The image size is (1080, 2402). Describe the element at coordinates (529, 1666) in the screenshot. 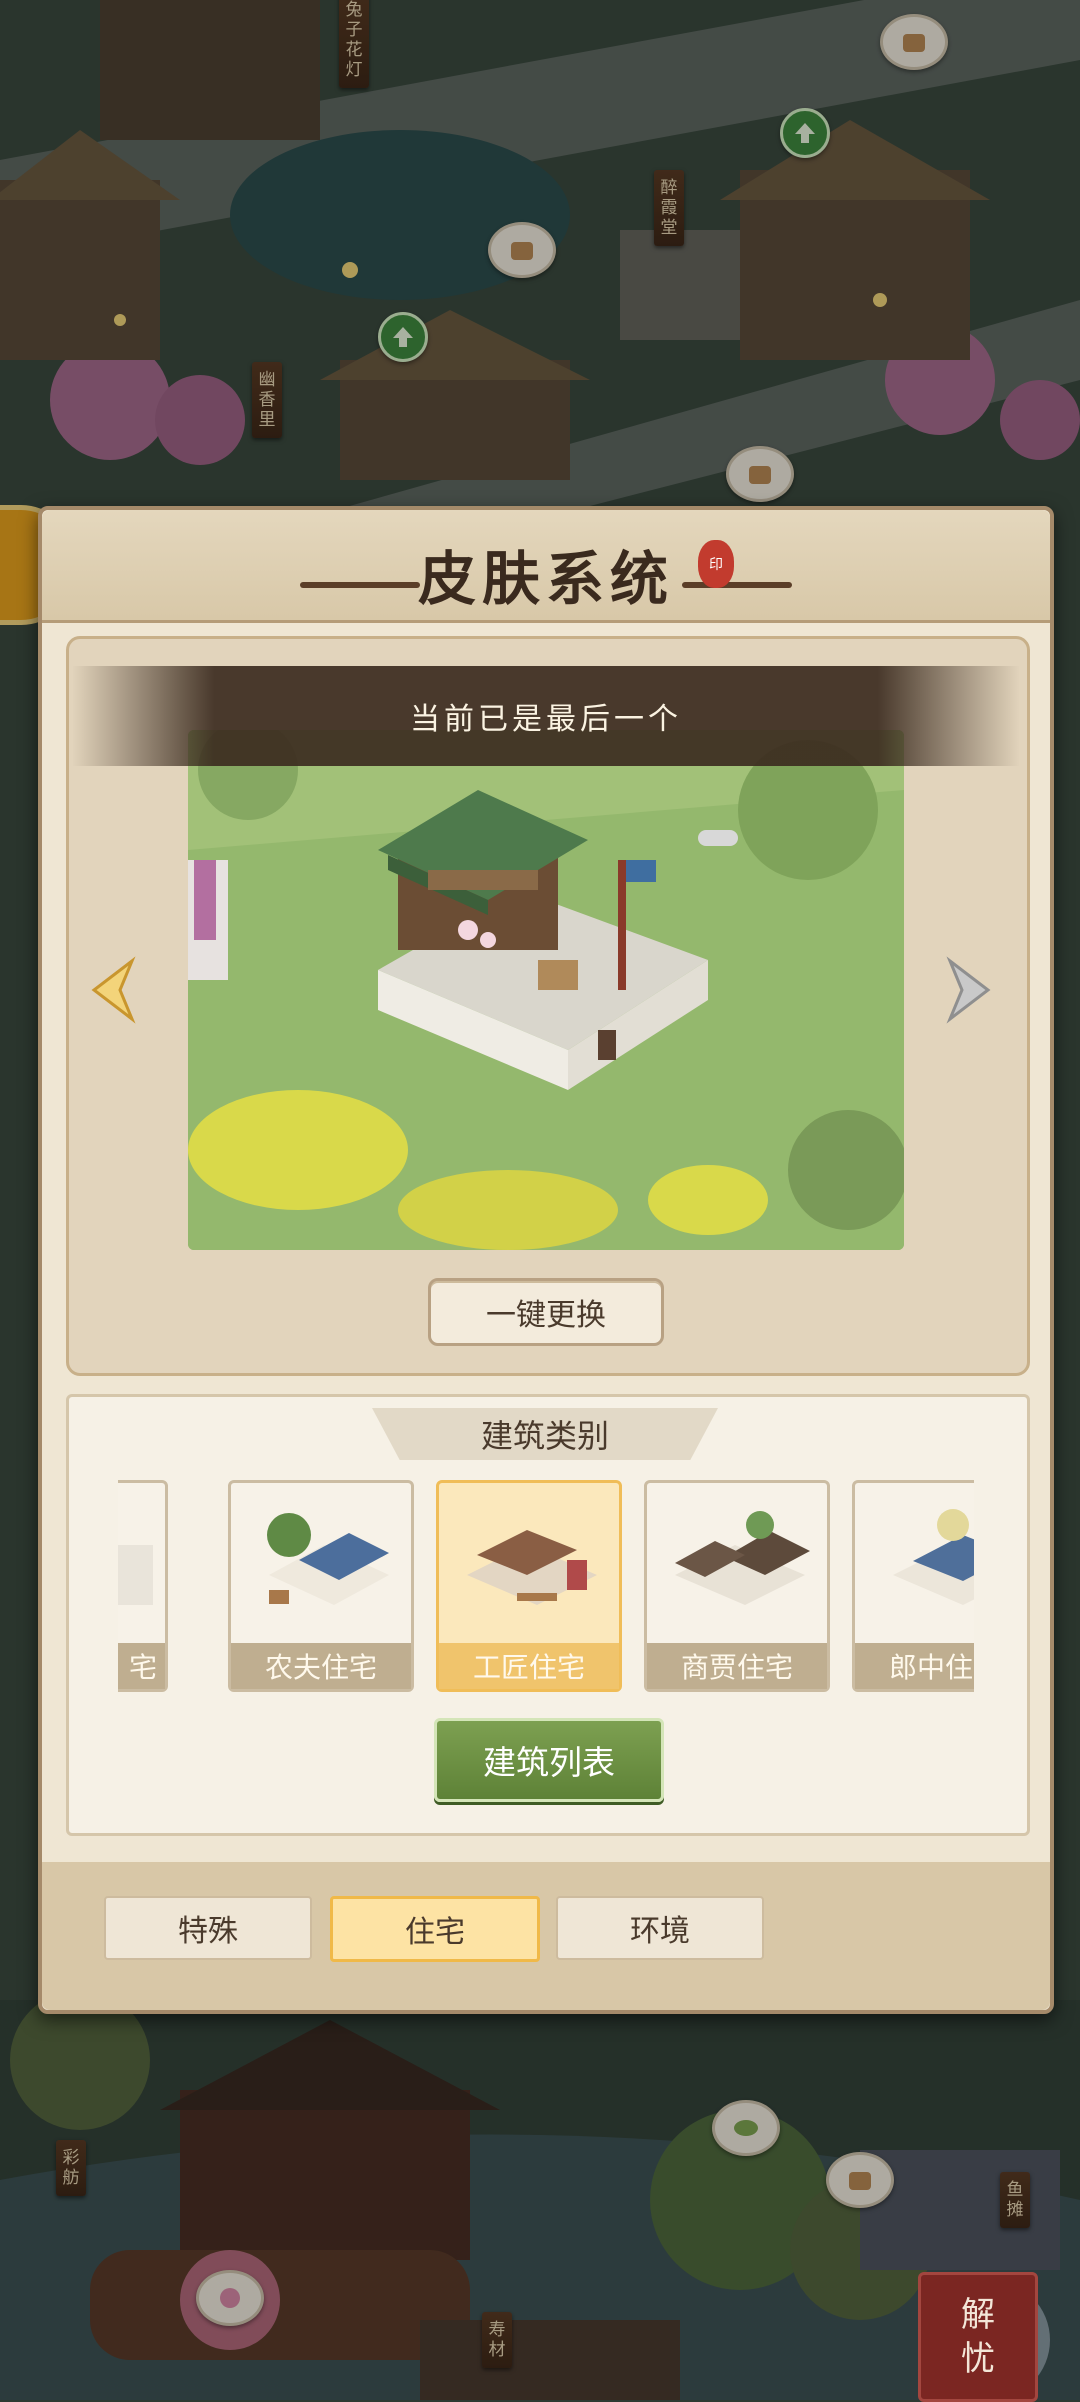

I see `building-card-label: 工匠住宅` at that location.